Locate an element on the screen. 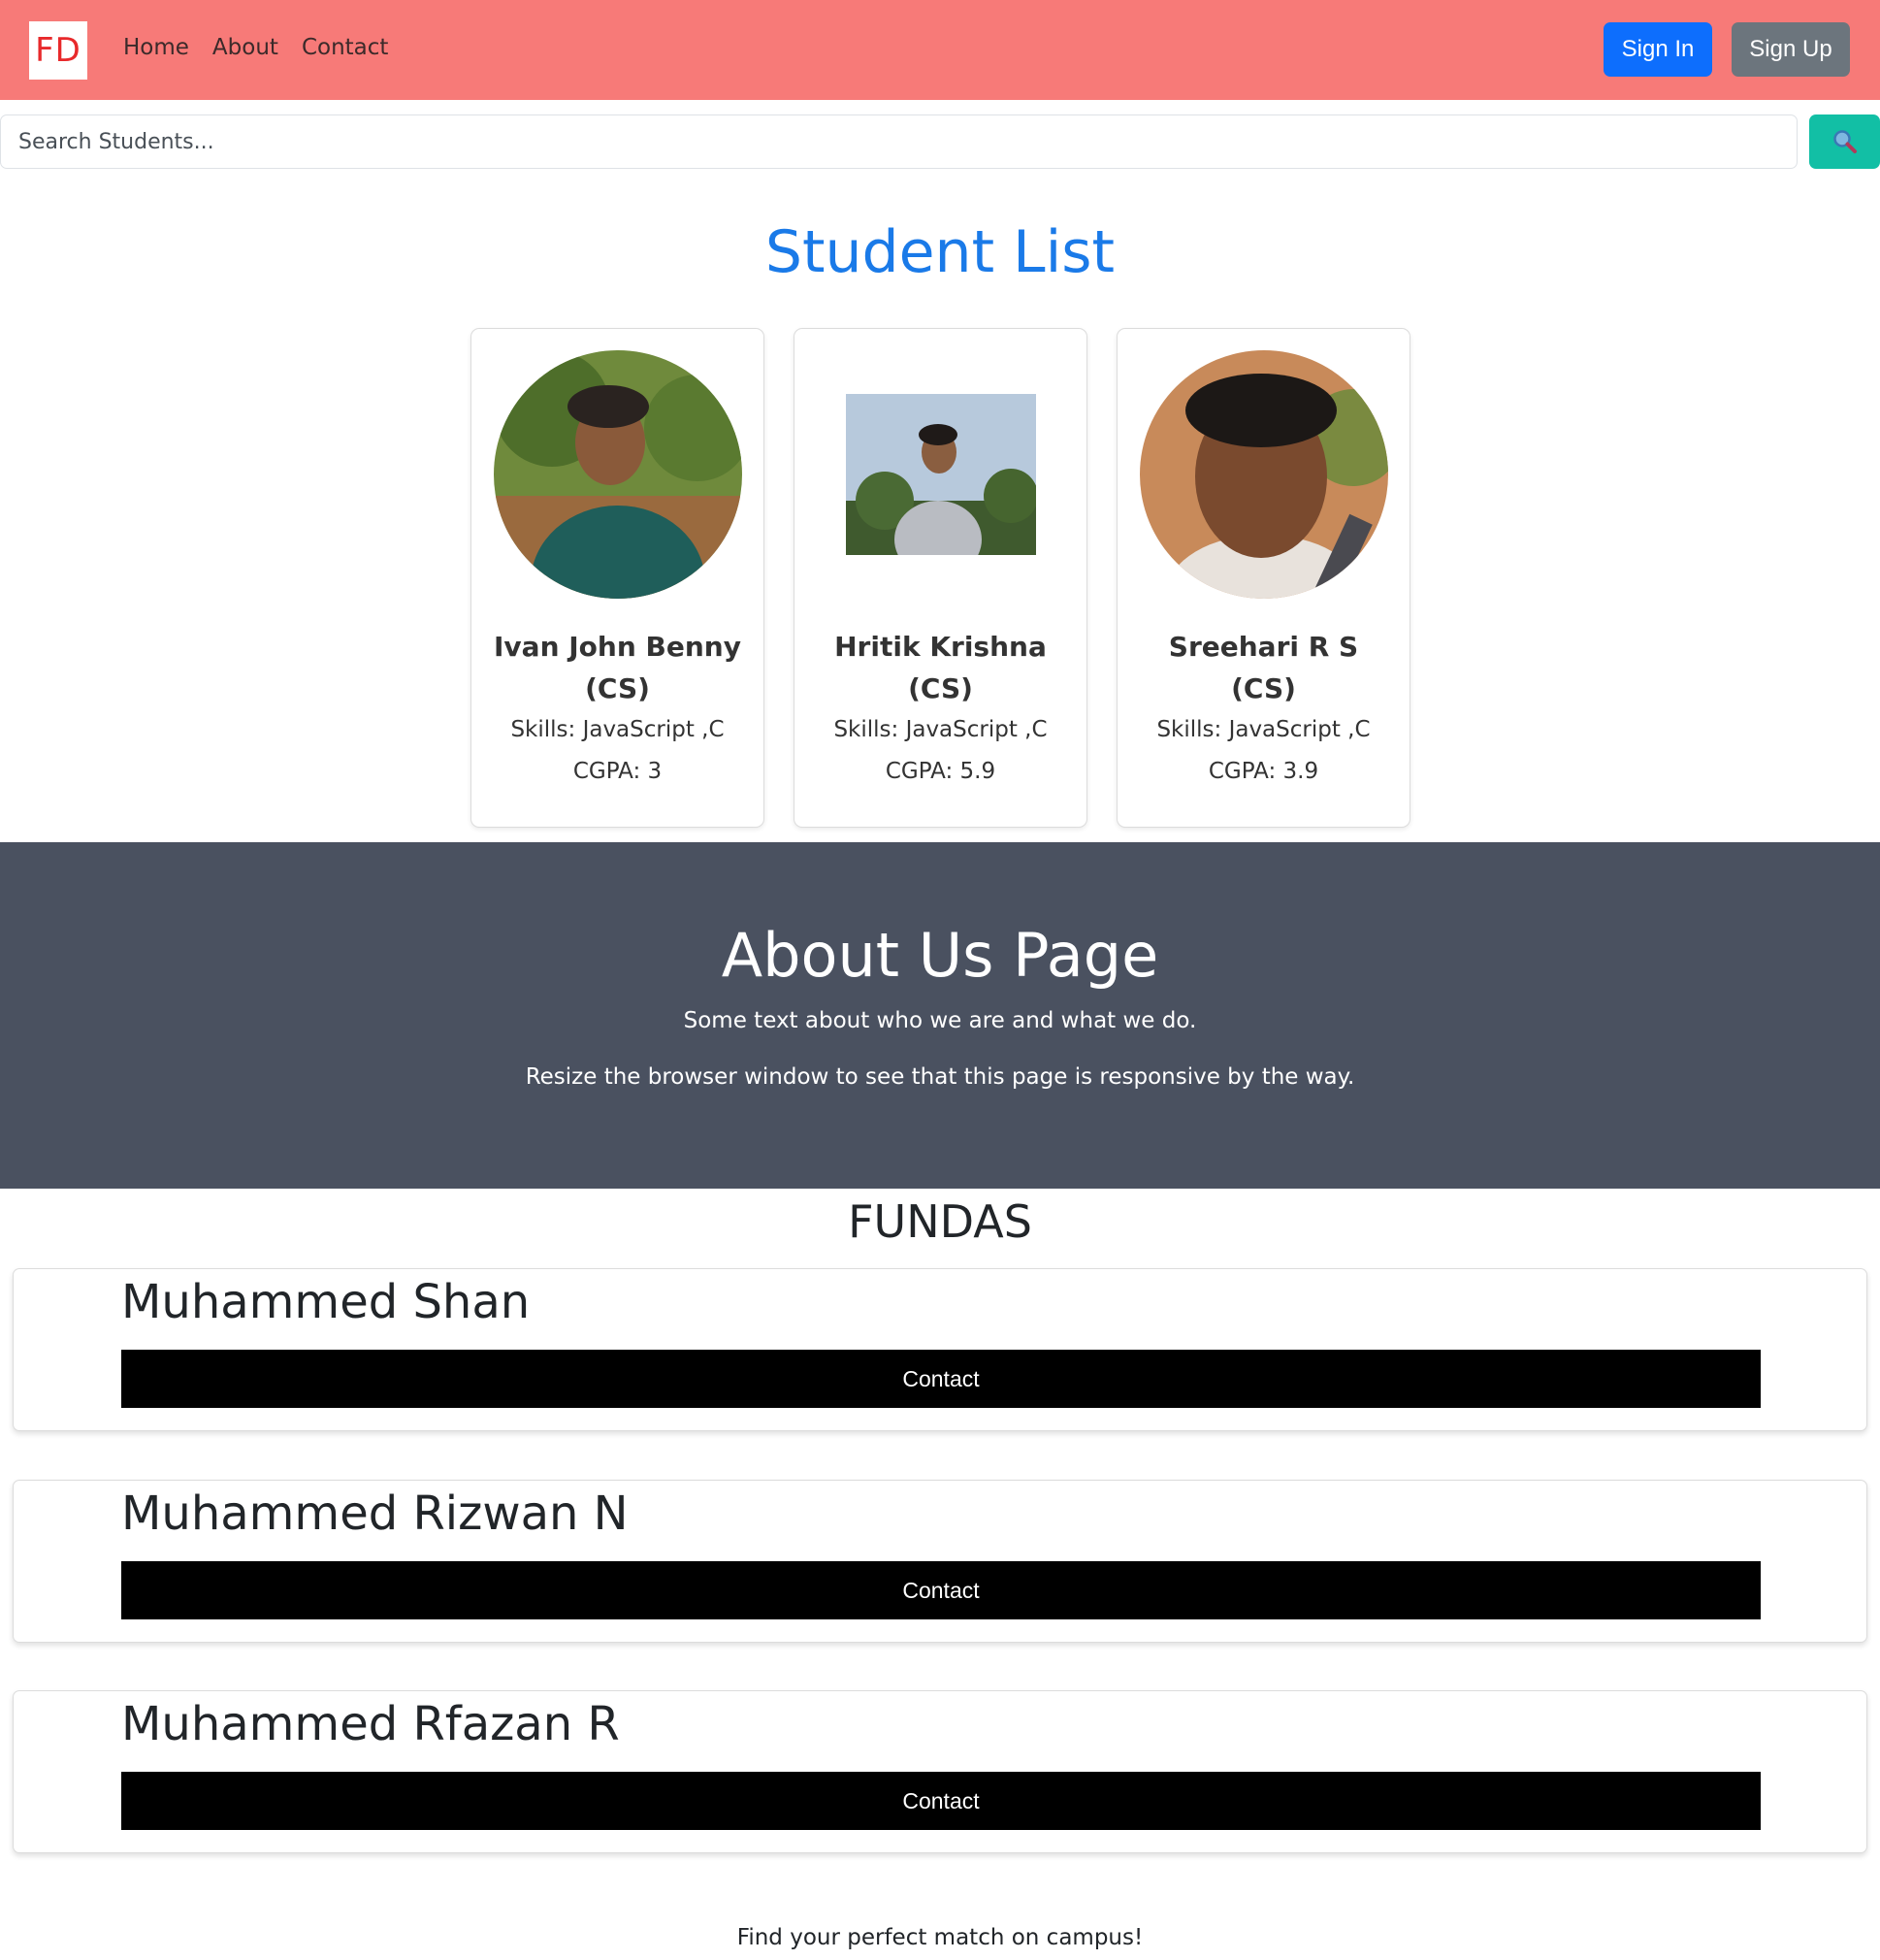  about-title: About Us Page is located at coordinates (940, 955).